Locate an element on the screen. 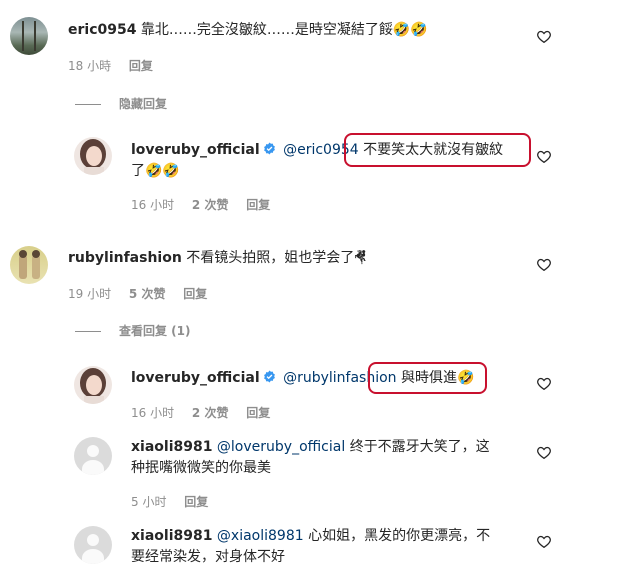  comment-text: loveruby_official @eric0954 不要笑太大就沒有皺紋 is located at coordinates (317, 150).